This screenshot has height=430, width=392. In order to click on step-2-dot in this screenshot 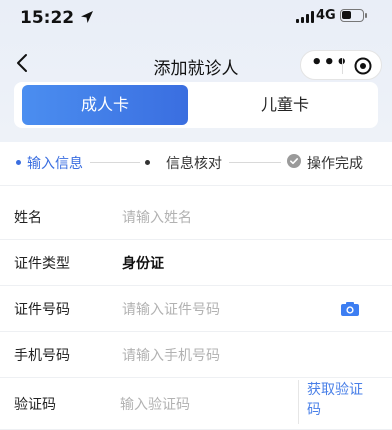, I will do `click(147, 162)`.